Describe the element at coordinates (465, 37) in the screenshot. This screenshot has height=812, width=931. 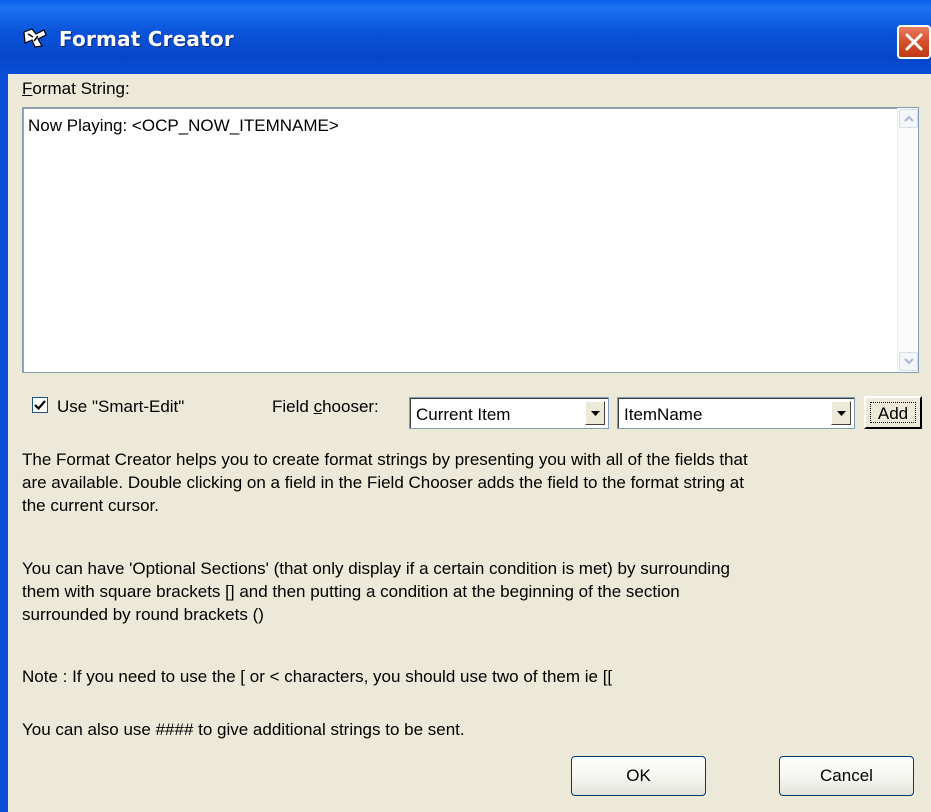
I see `title-bar: Format Creator` at that location.